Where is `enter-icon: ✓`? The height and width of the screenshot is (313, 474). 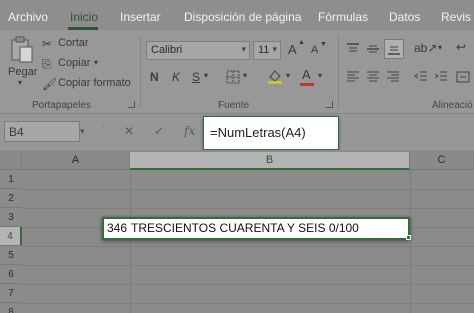 enter-icon: ✓ is located at coordinates (159, 131).